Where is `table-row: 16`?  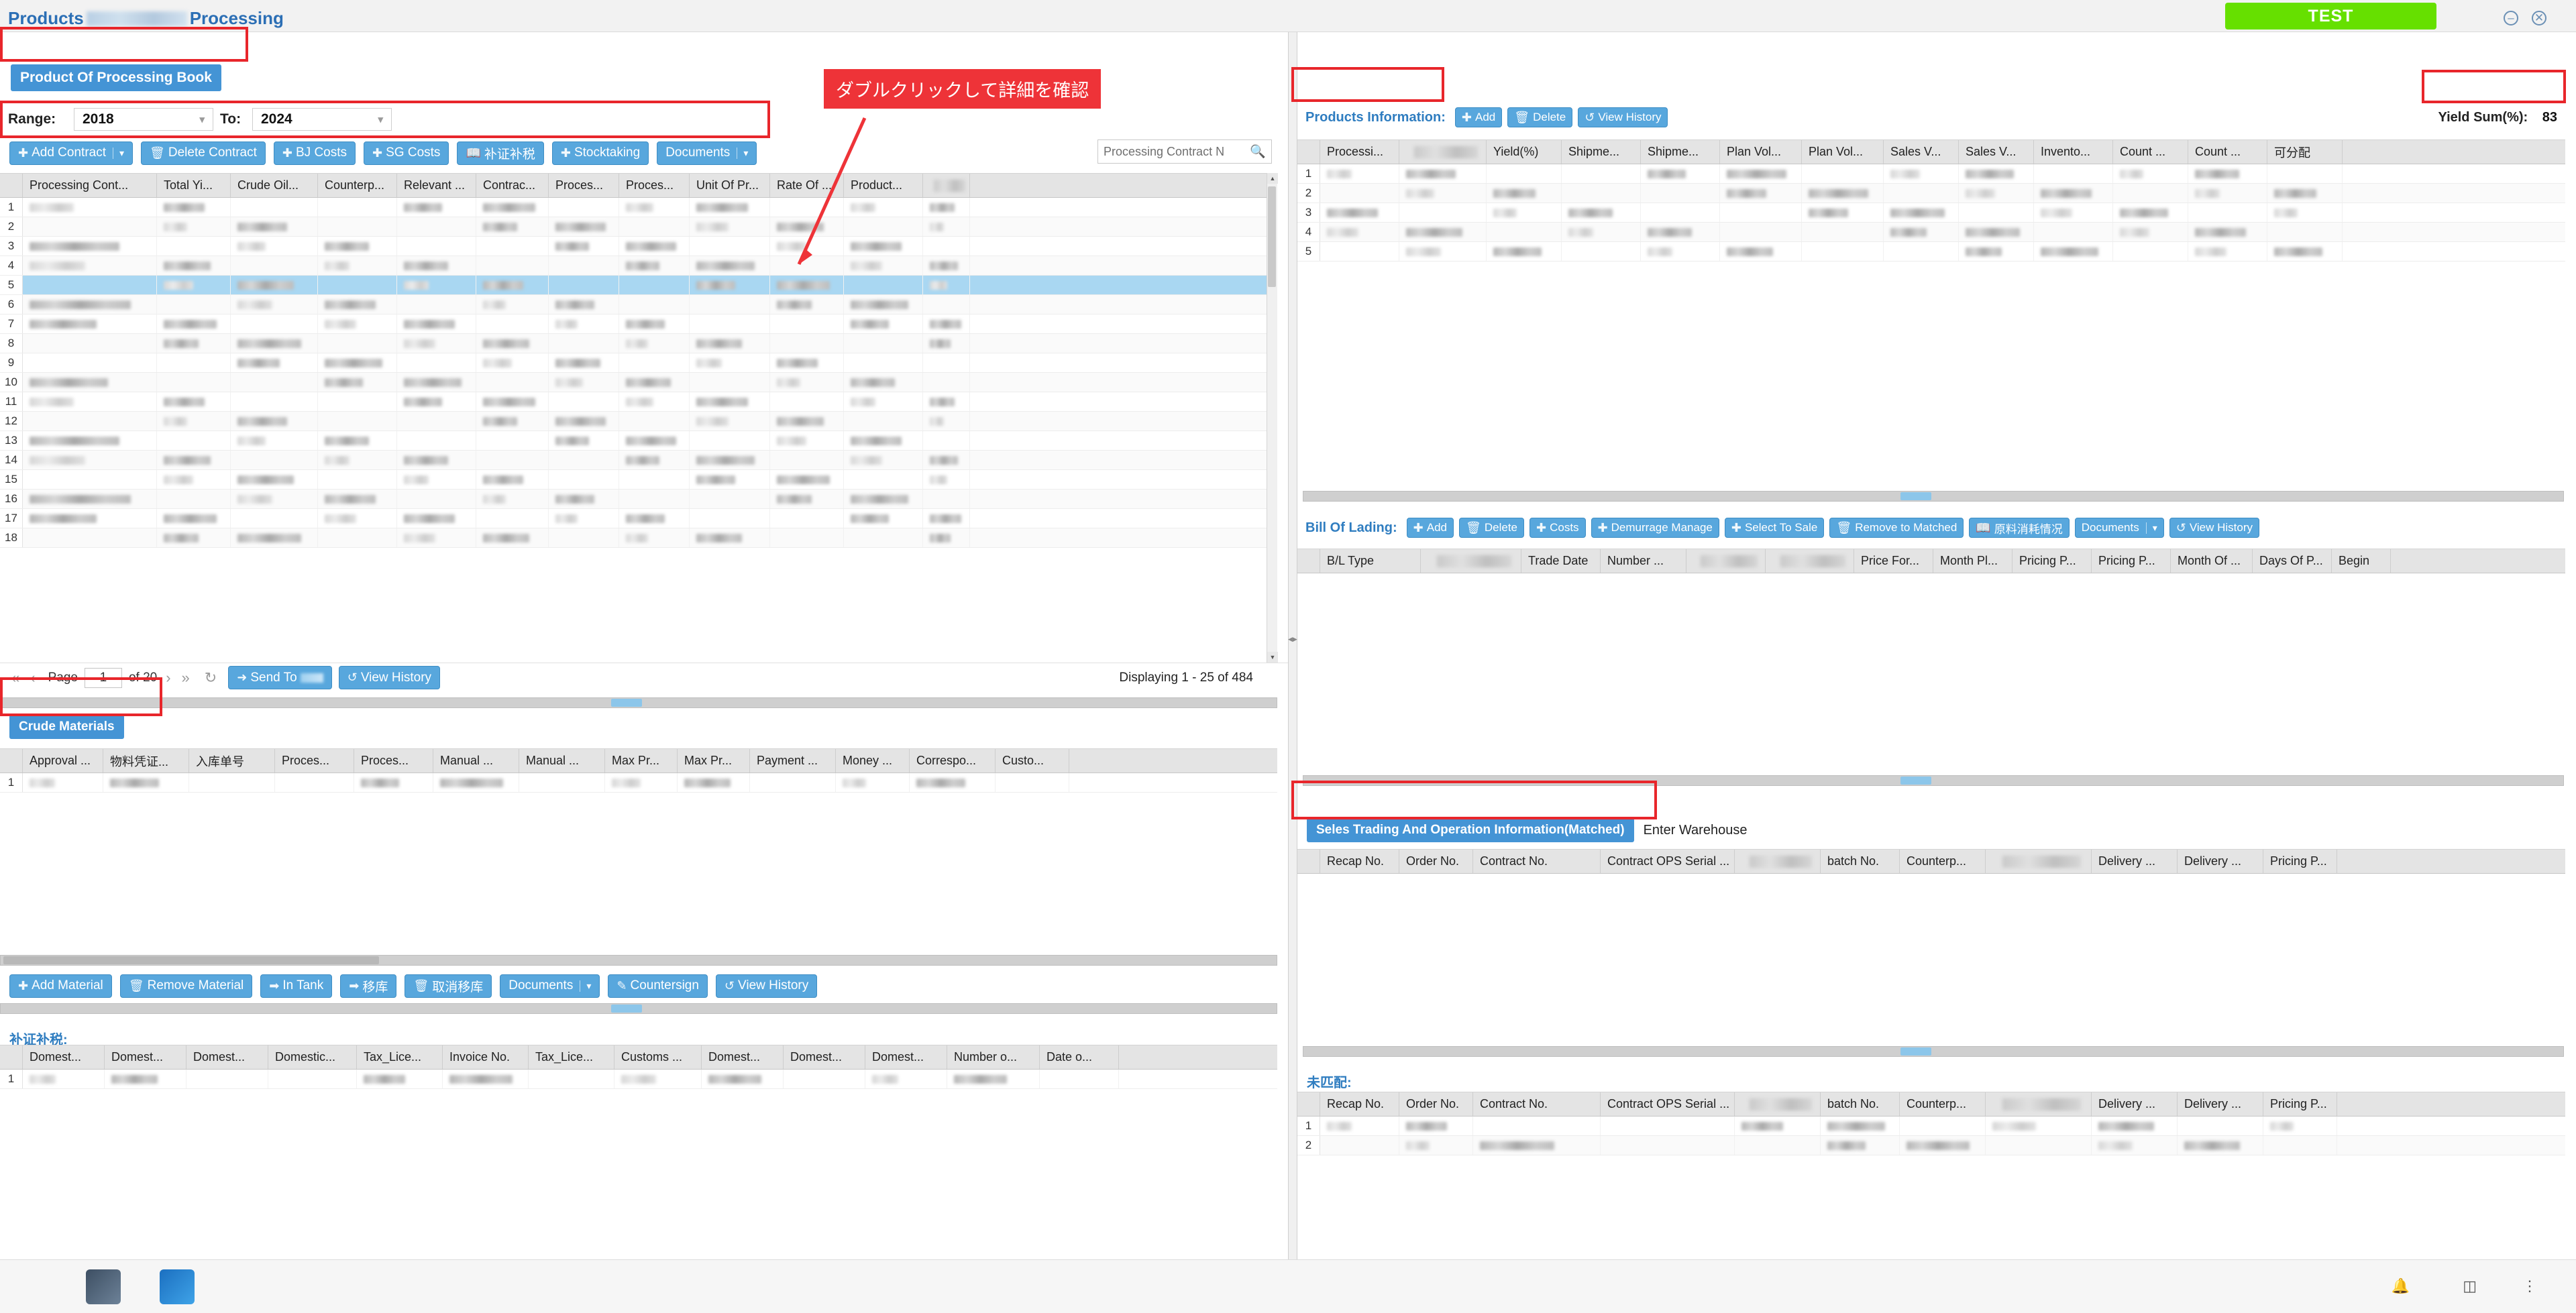
table-row: 16 is located at coordinates (638, 500).